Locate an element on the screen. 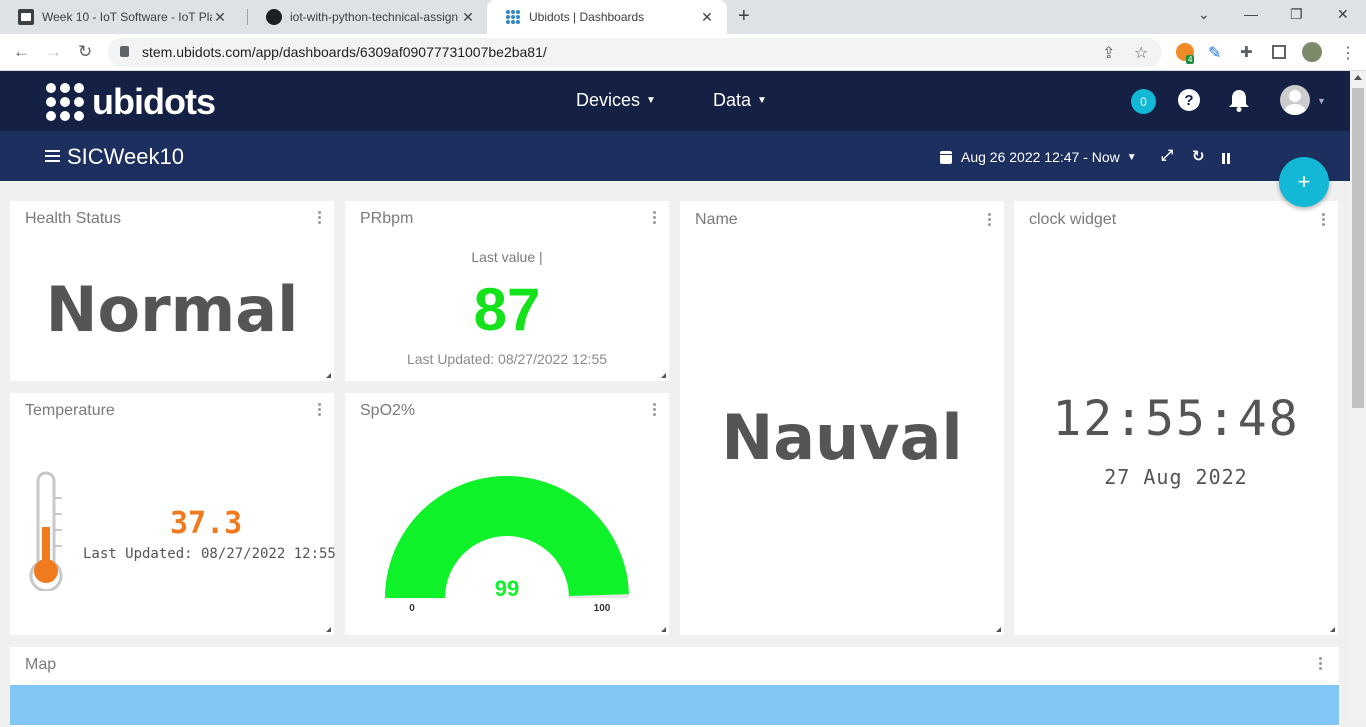  vertical-scrollbar is located at coordinates (1358, 396).